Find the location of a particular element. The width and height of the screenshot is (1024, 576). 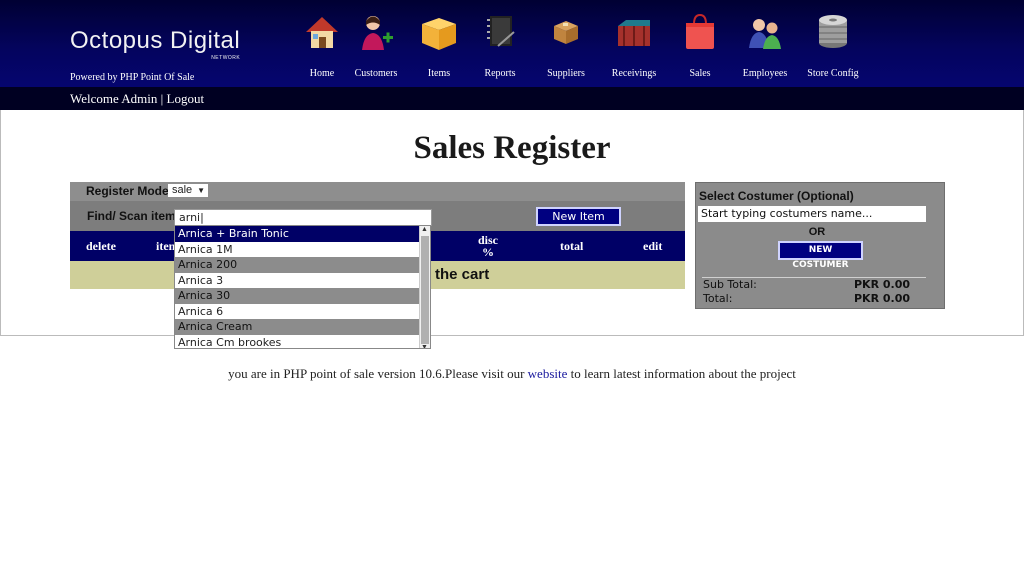

chevron-down-icon: ▼ is located at coordinates (201, 190).